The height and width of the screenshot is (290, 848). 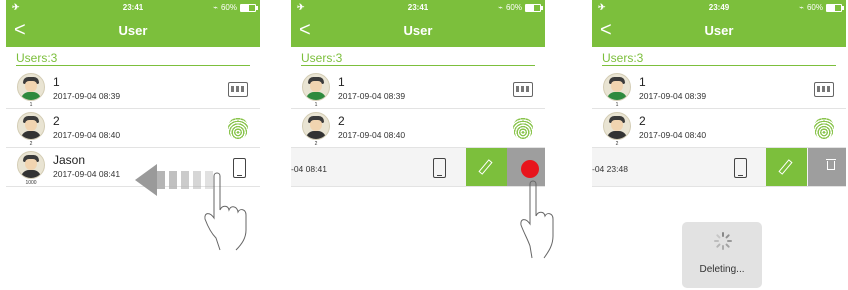 I want to click on tap-indicator, so click(x=530, y=169).